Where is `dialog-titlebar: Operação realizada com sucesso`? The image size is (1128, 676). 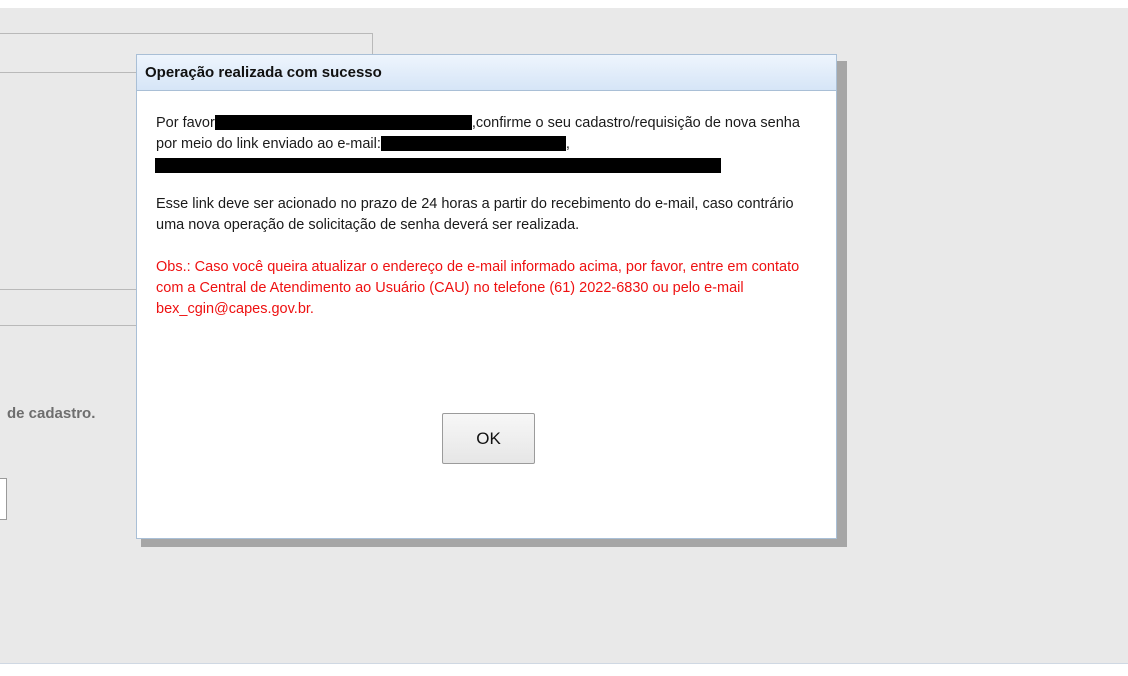 dialog-titlebar: Operação realizada com sucesso is located at coordinates (486, 73).